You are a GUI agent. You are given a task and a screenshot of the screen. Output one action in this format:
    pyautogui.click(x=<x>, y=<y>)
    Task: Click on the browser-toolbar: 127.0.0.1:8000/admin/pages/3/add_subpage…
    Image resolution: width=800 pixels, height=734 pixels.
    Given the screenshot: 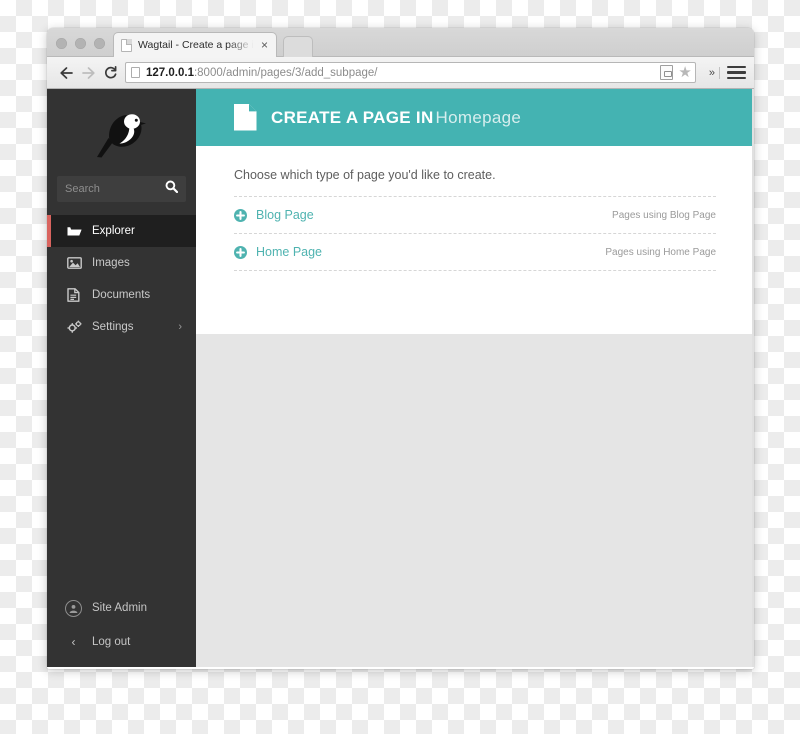 What is the action you would take?
    pyautogui.click(x=400, y=73)
    